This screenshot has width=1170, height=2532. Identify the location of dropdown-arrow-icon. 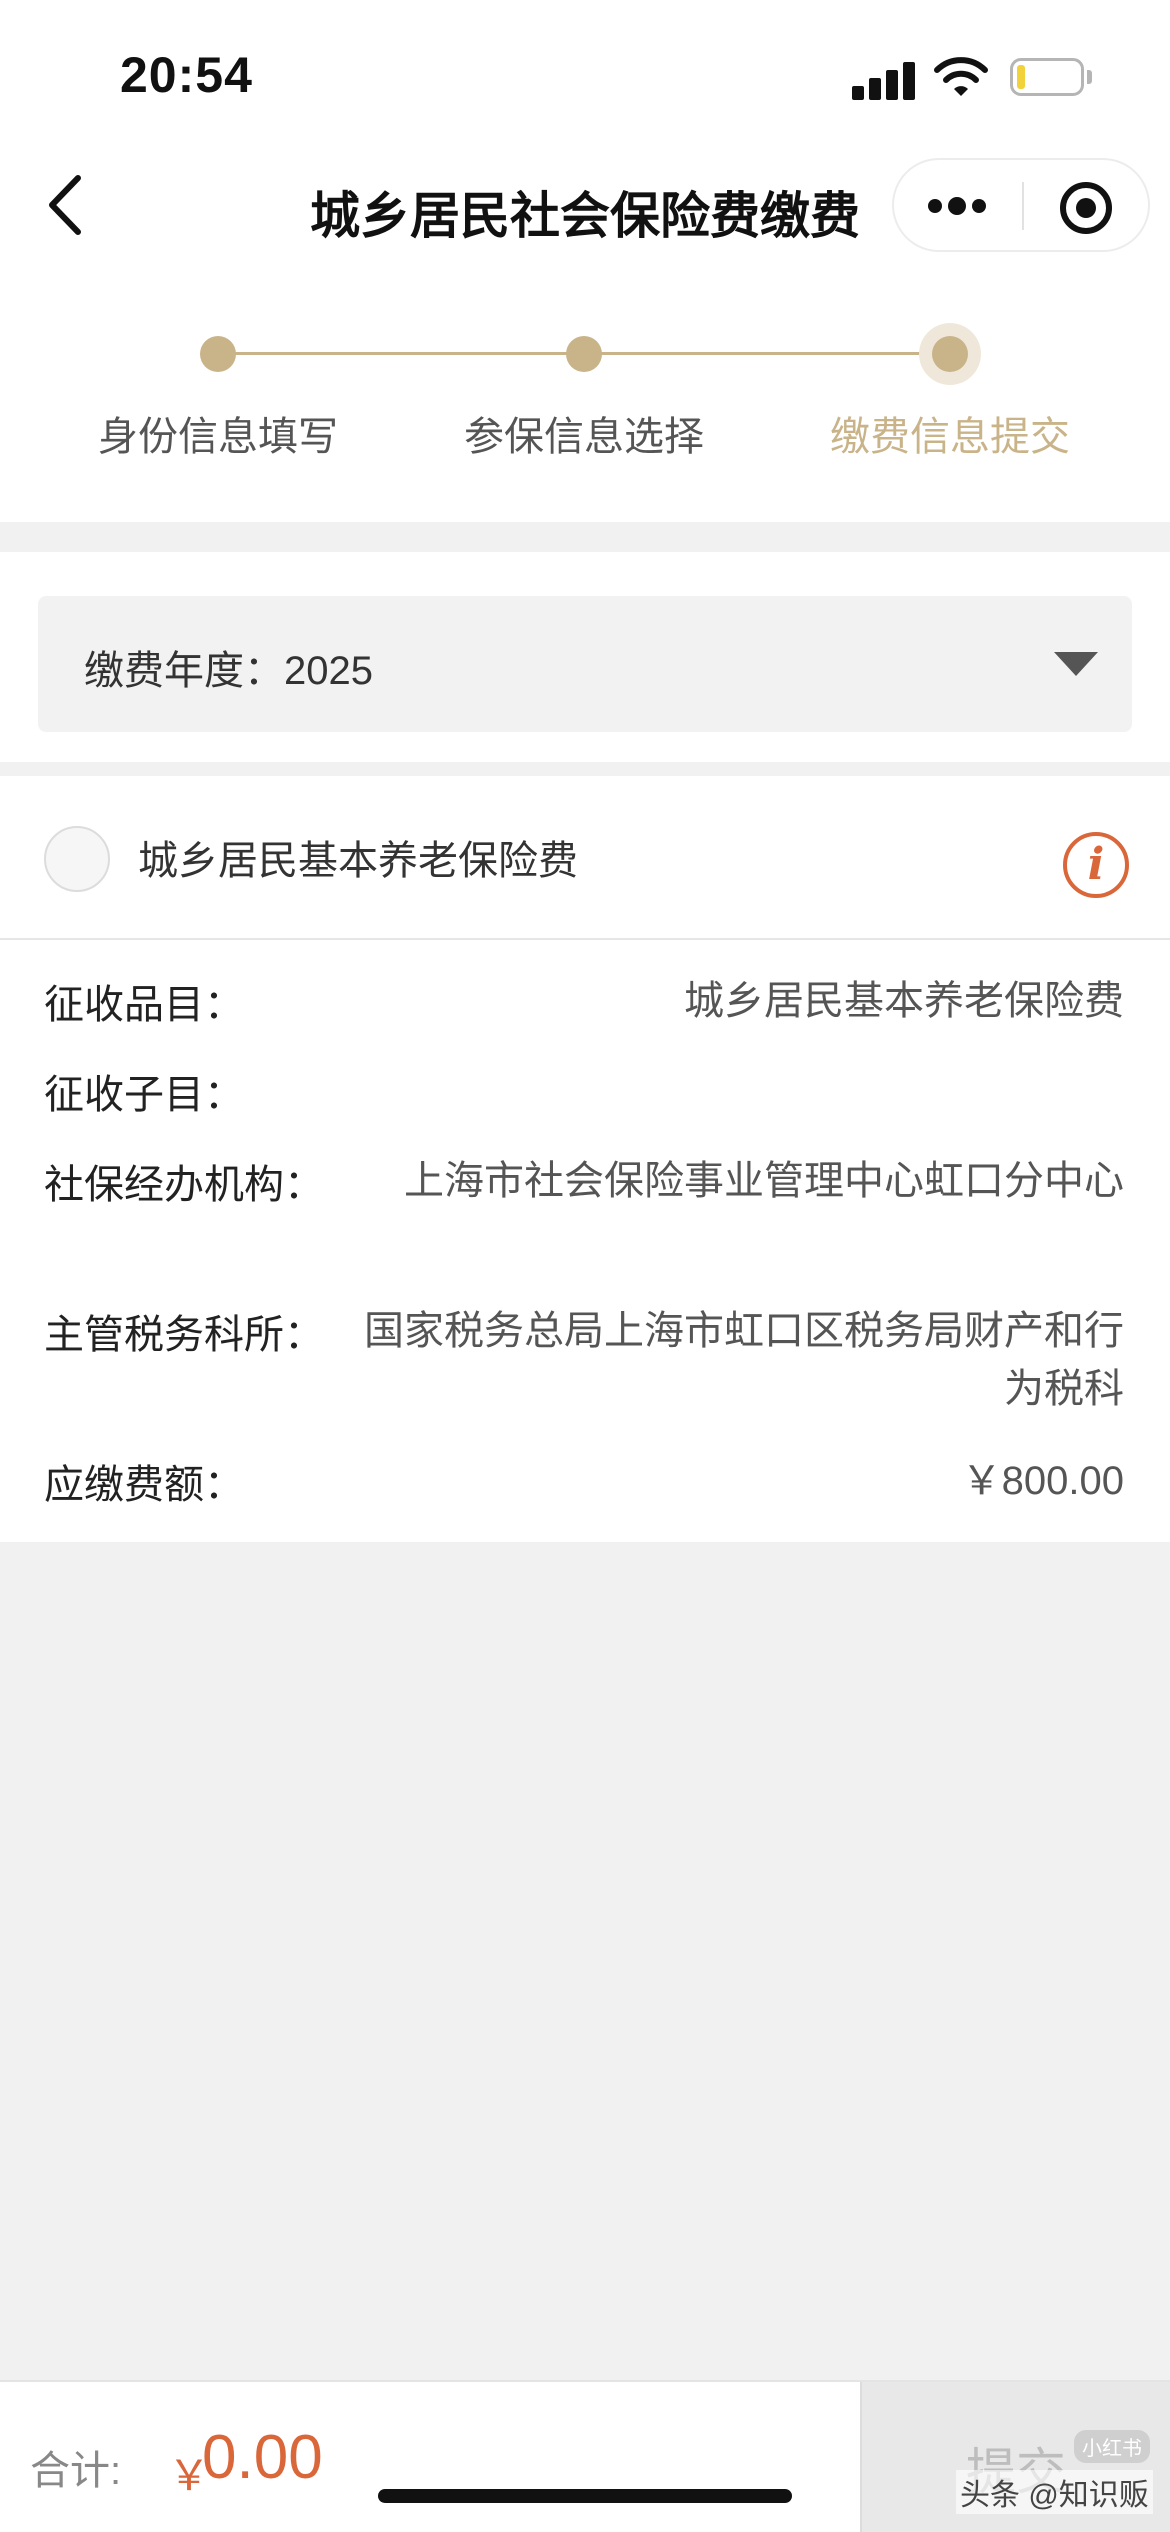
(1076, 664).